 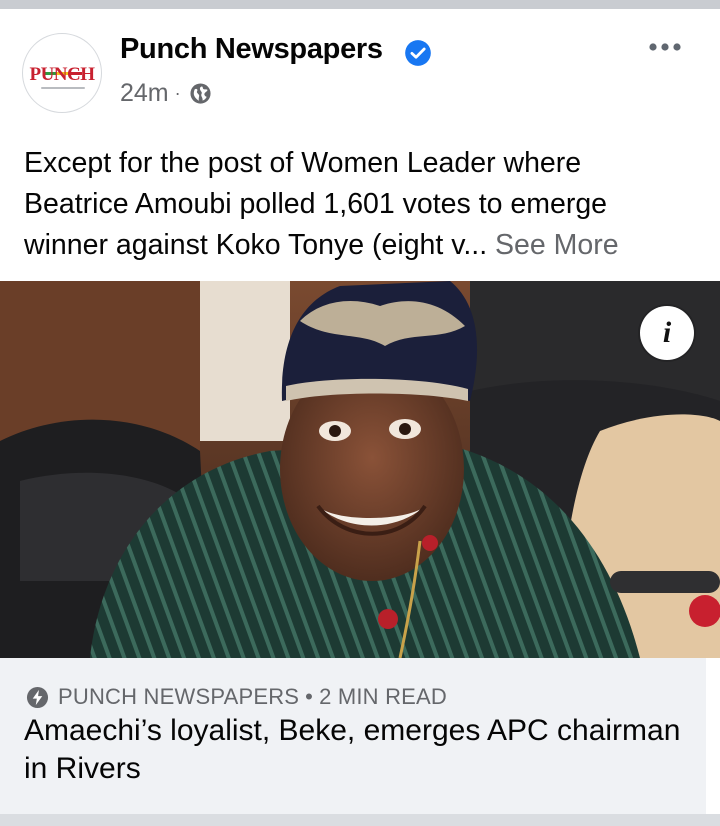 What do you see at coordinates (200, 93) in the screenshot?
I see `globe-icon` at bounding box center [200, 93].